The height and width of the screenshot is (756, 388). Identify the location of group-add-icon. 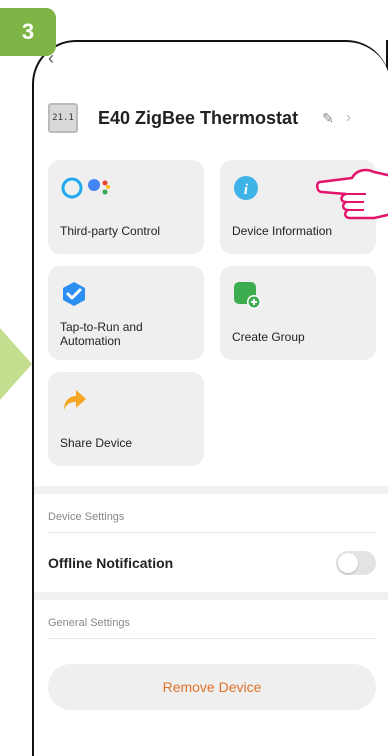
(298, 294).